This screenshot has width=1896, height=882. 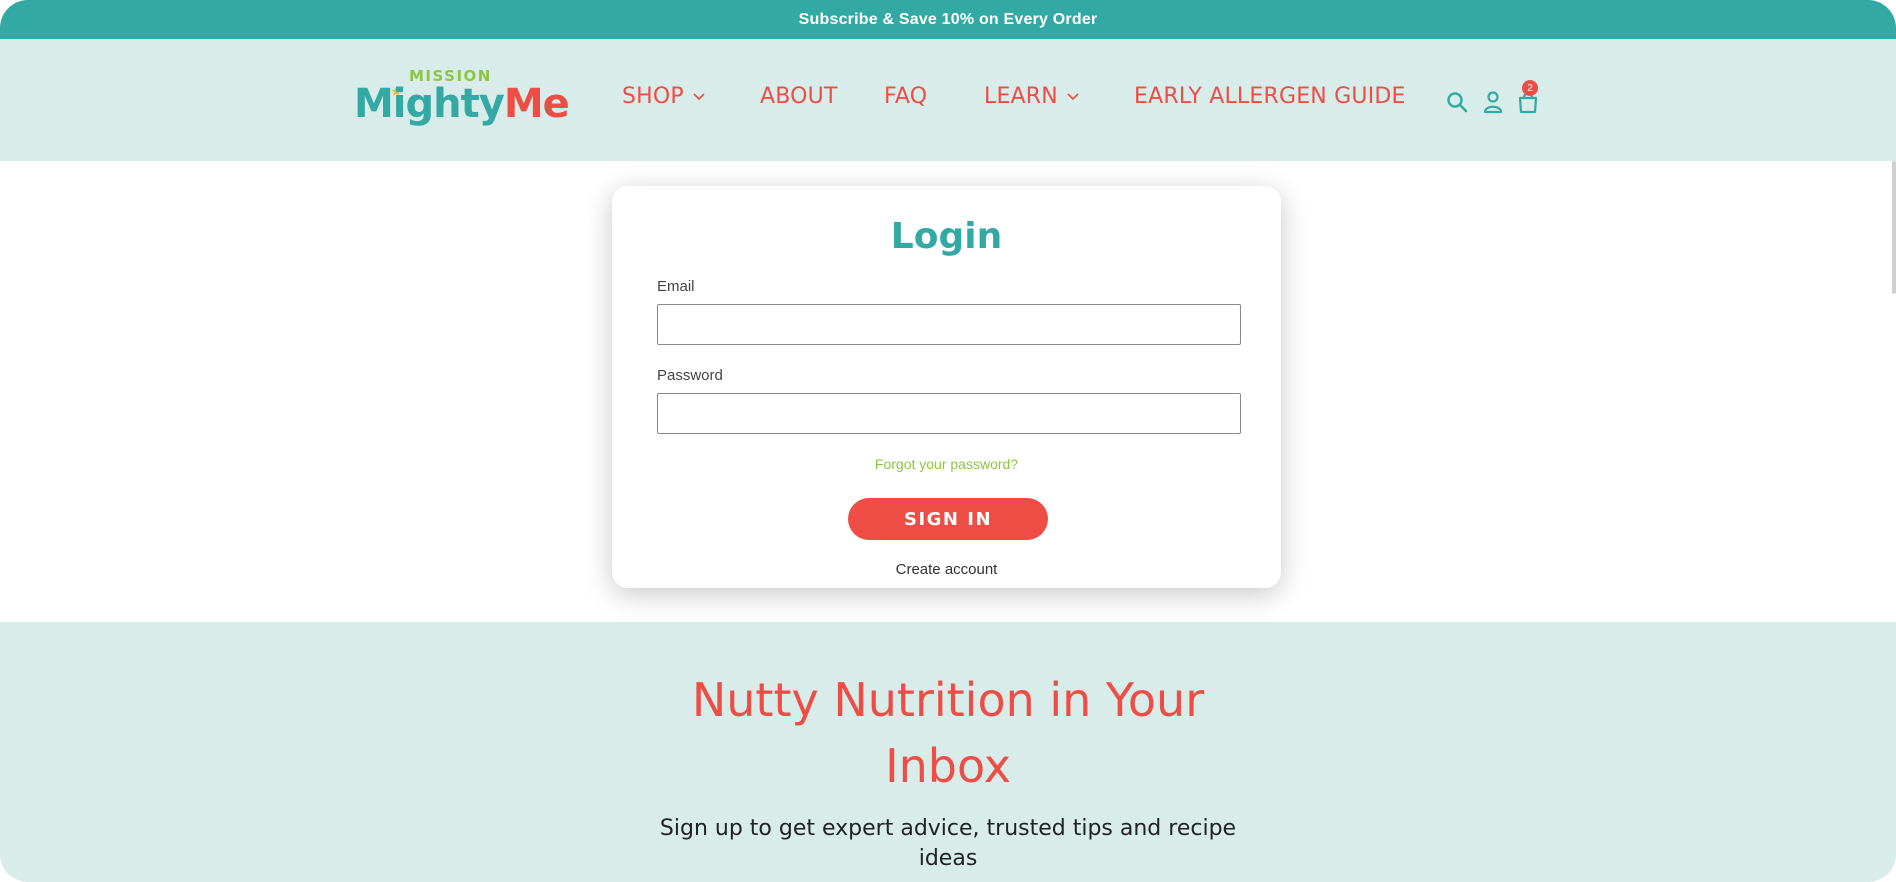 What do you see at coordinates (946, 569) in the screenshot?
I see `create-account-link: Create account` at bounding box center [946, 569].